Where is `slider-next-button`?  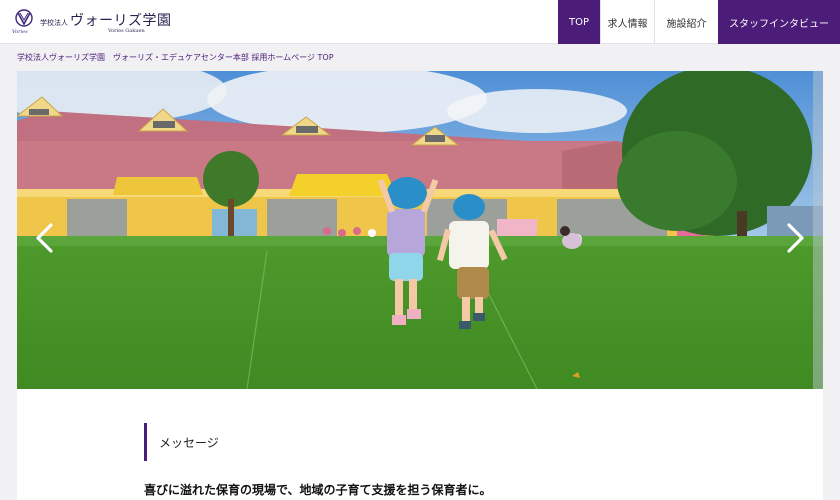
slider-next-button is located at coordinates (795, 238).